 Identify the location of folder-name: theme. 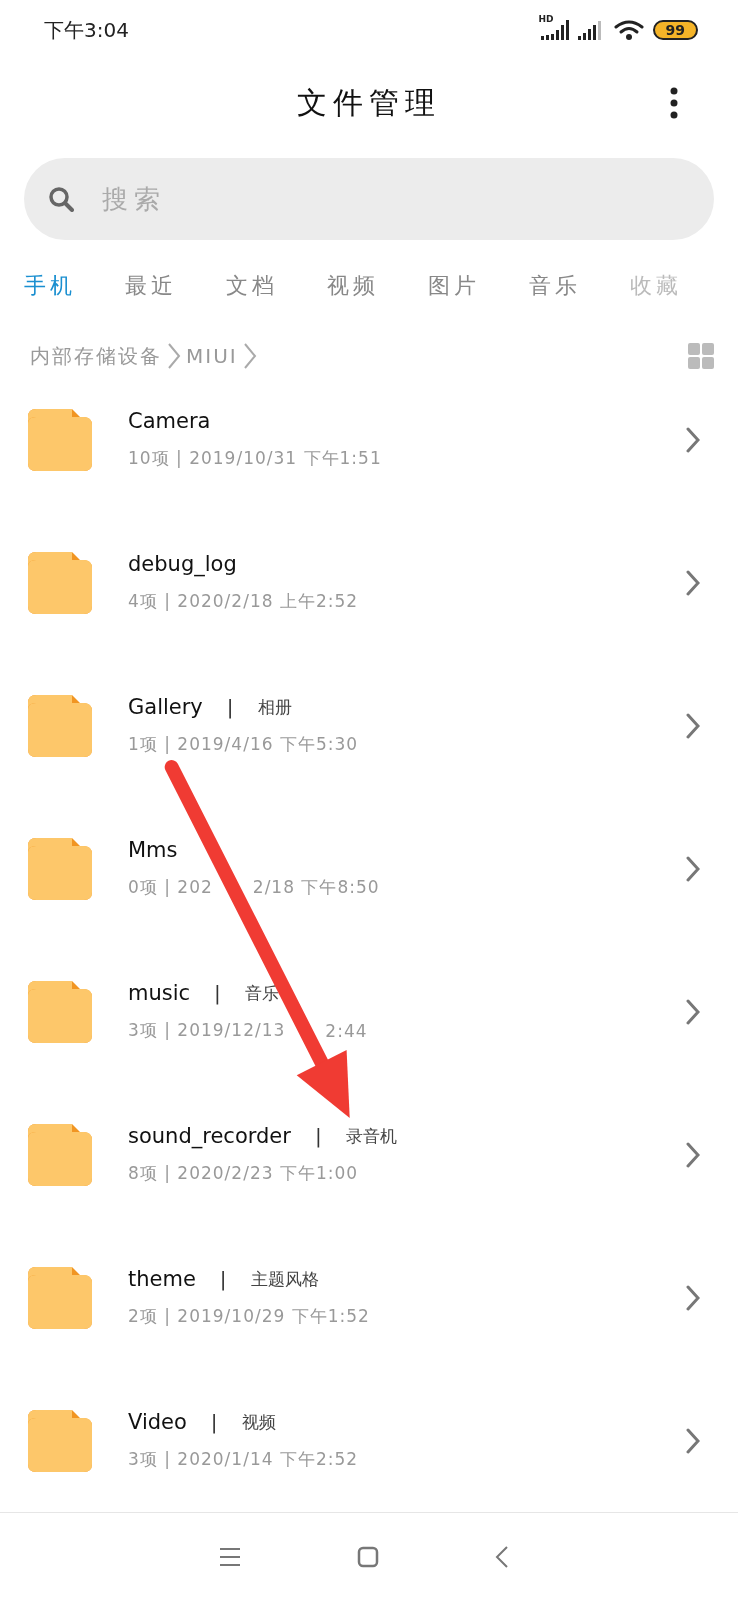
(162, 1279).